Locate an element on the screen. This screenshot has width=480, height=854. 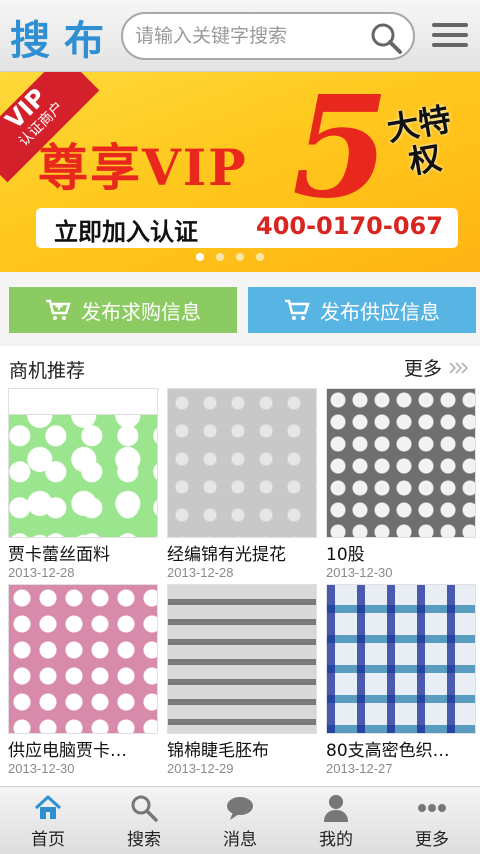
product-card: 贾卡蕾丝面料 2013-12-28 is located at coordinates (83, 484).